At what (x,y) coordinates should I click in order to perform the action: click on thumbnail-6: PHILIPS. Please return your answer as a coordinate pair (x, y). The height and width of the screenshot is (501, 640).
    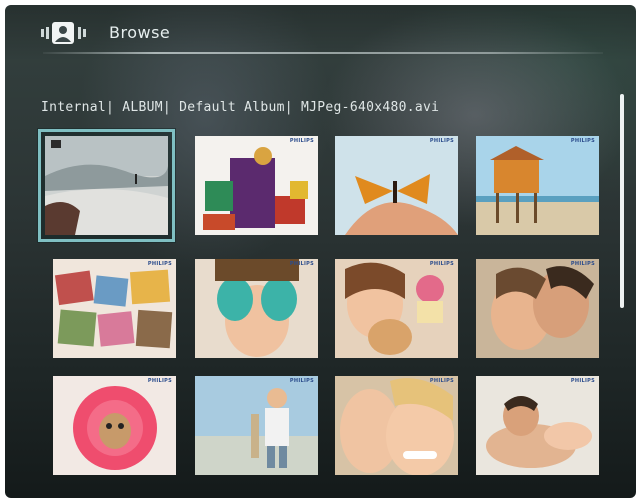
    Looking at the image, I should click on (256, 308).